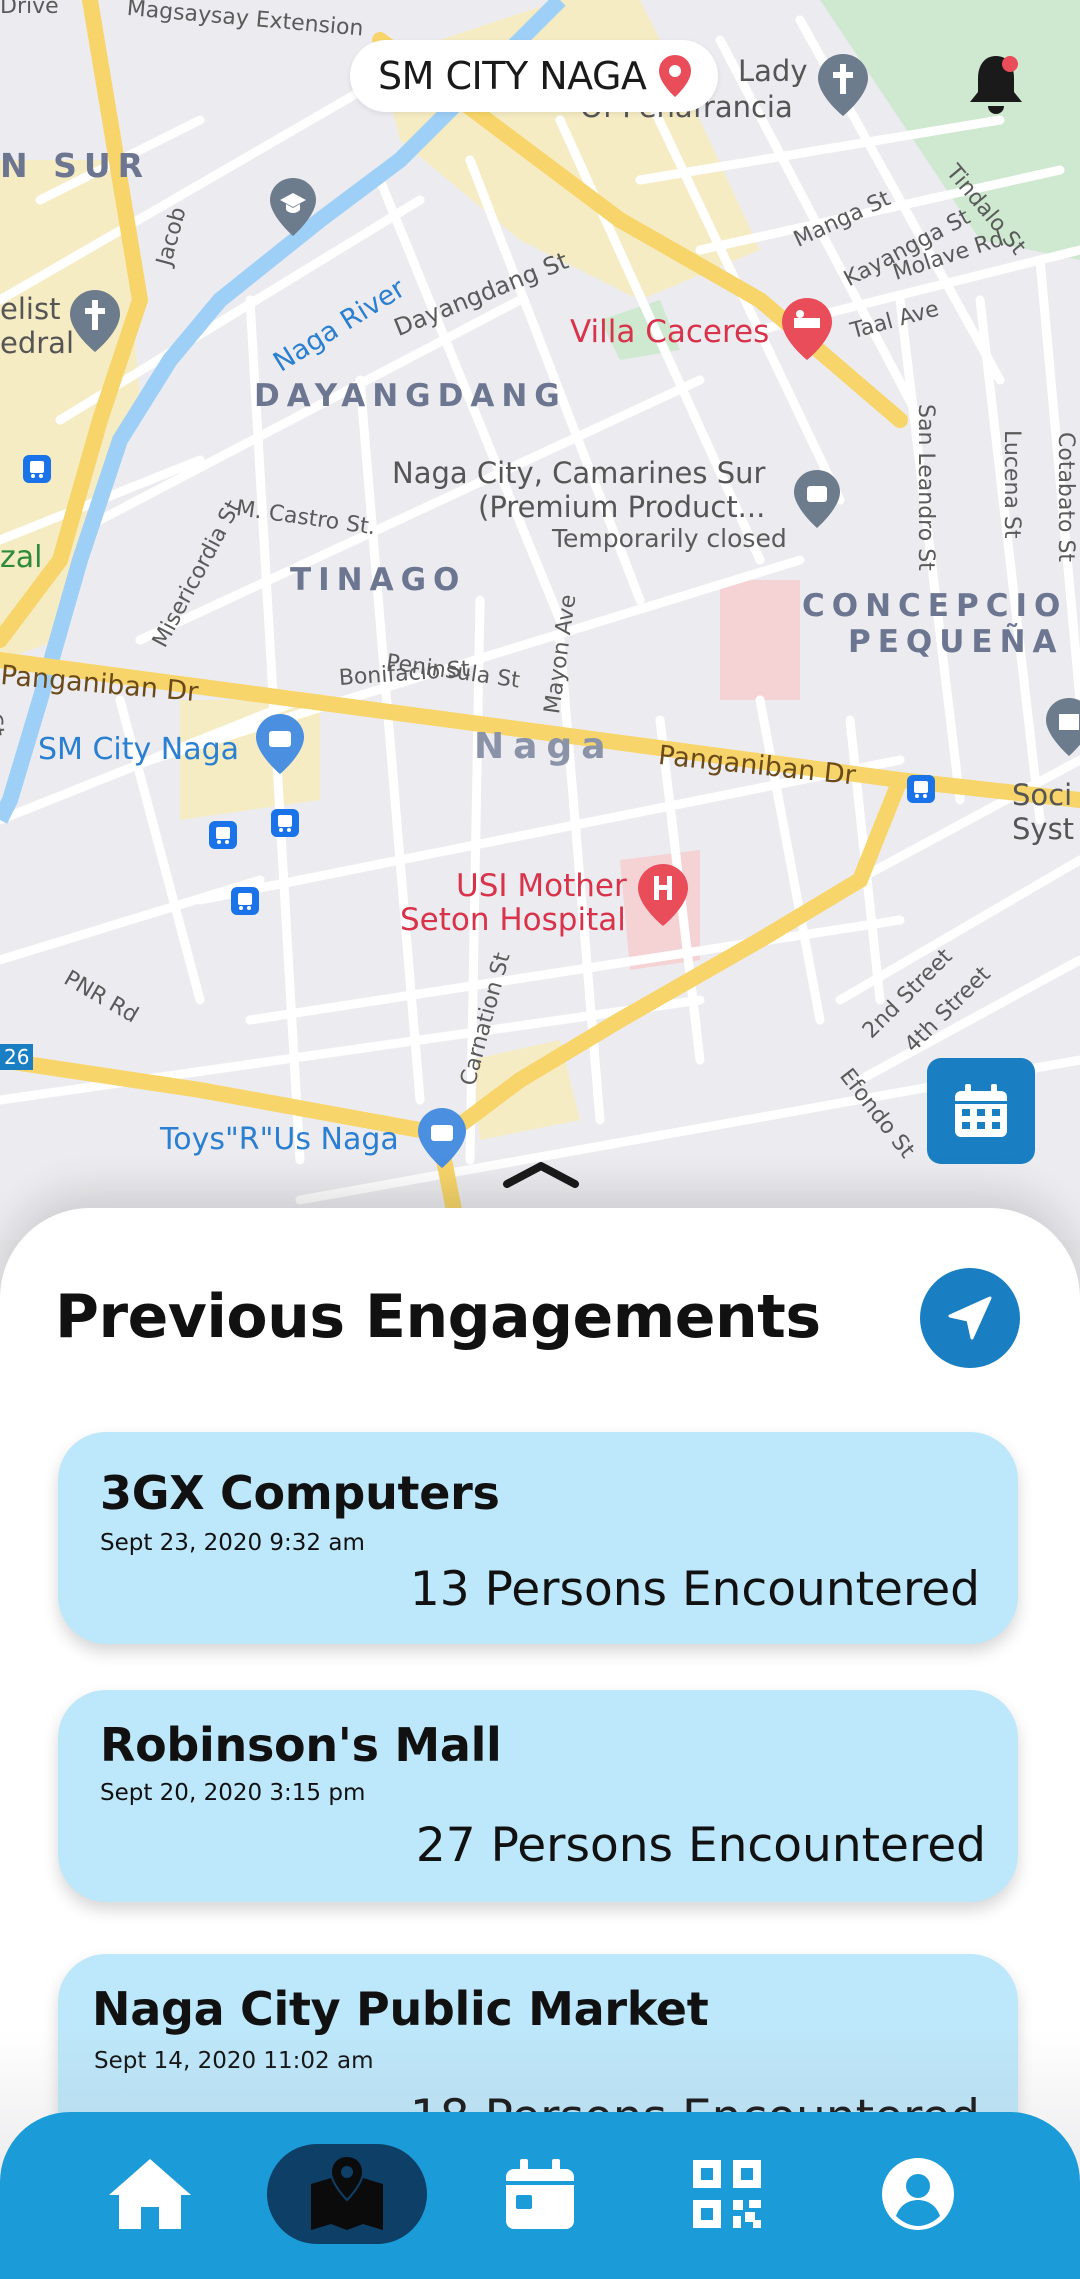 The height and width of the screenshot is (2279, 1080). I want to click on map-icon, so click(347, 2192).